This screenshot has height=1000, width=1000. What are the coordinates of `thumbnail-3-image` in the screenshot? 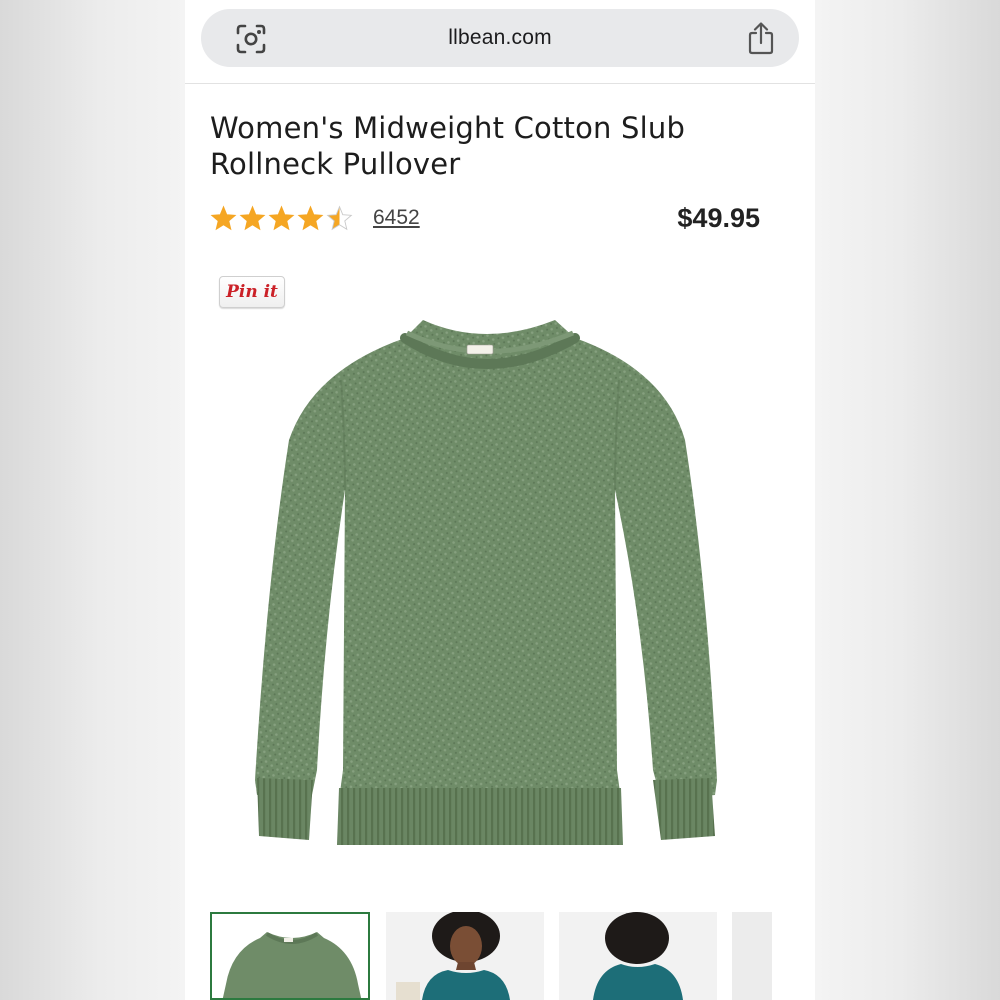 It's located at (638, 956).